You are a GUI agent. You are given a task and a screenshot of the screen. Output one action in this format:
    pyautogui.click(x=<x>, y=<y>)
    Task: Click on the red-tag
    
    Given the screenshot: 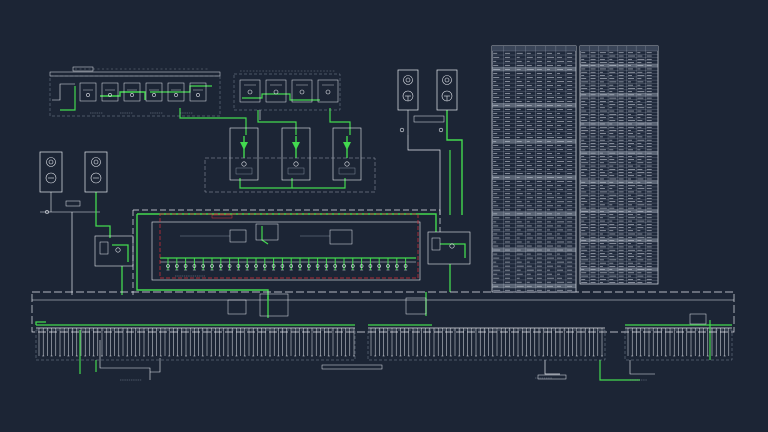 What is the action you would take?
    pyautogui.click(x=222, y=216)
    